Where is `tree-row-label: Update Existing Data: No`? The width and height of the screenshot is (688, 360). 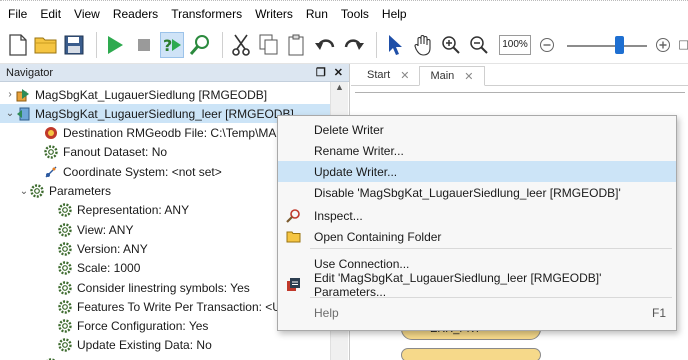
tree-row-label: Update Existing Data: No is located at coordinates (144, 345).